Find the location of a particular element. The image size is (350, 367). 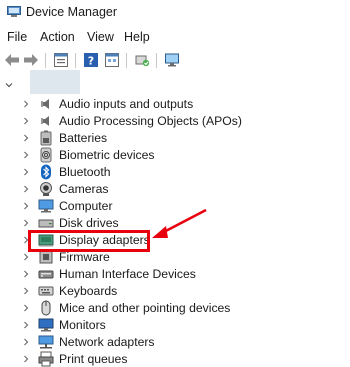

monitor-button is located at coordinates (172, 60).